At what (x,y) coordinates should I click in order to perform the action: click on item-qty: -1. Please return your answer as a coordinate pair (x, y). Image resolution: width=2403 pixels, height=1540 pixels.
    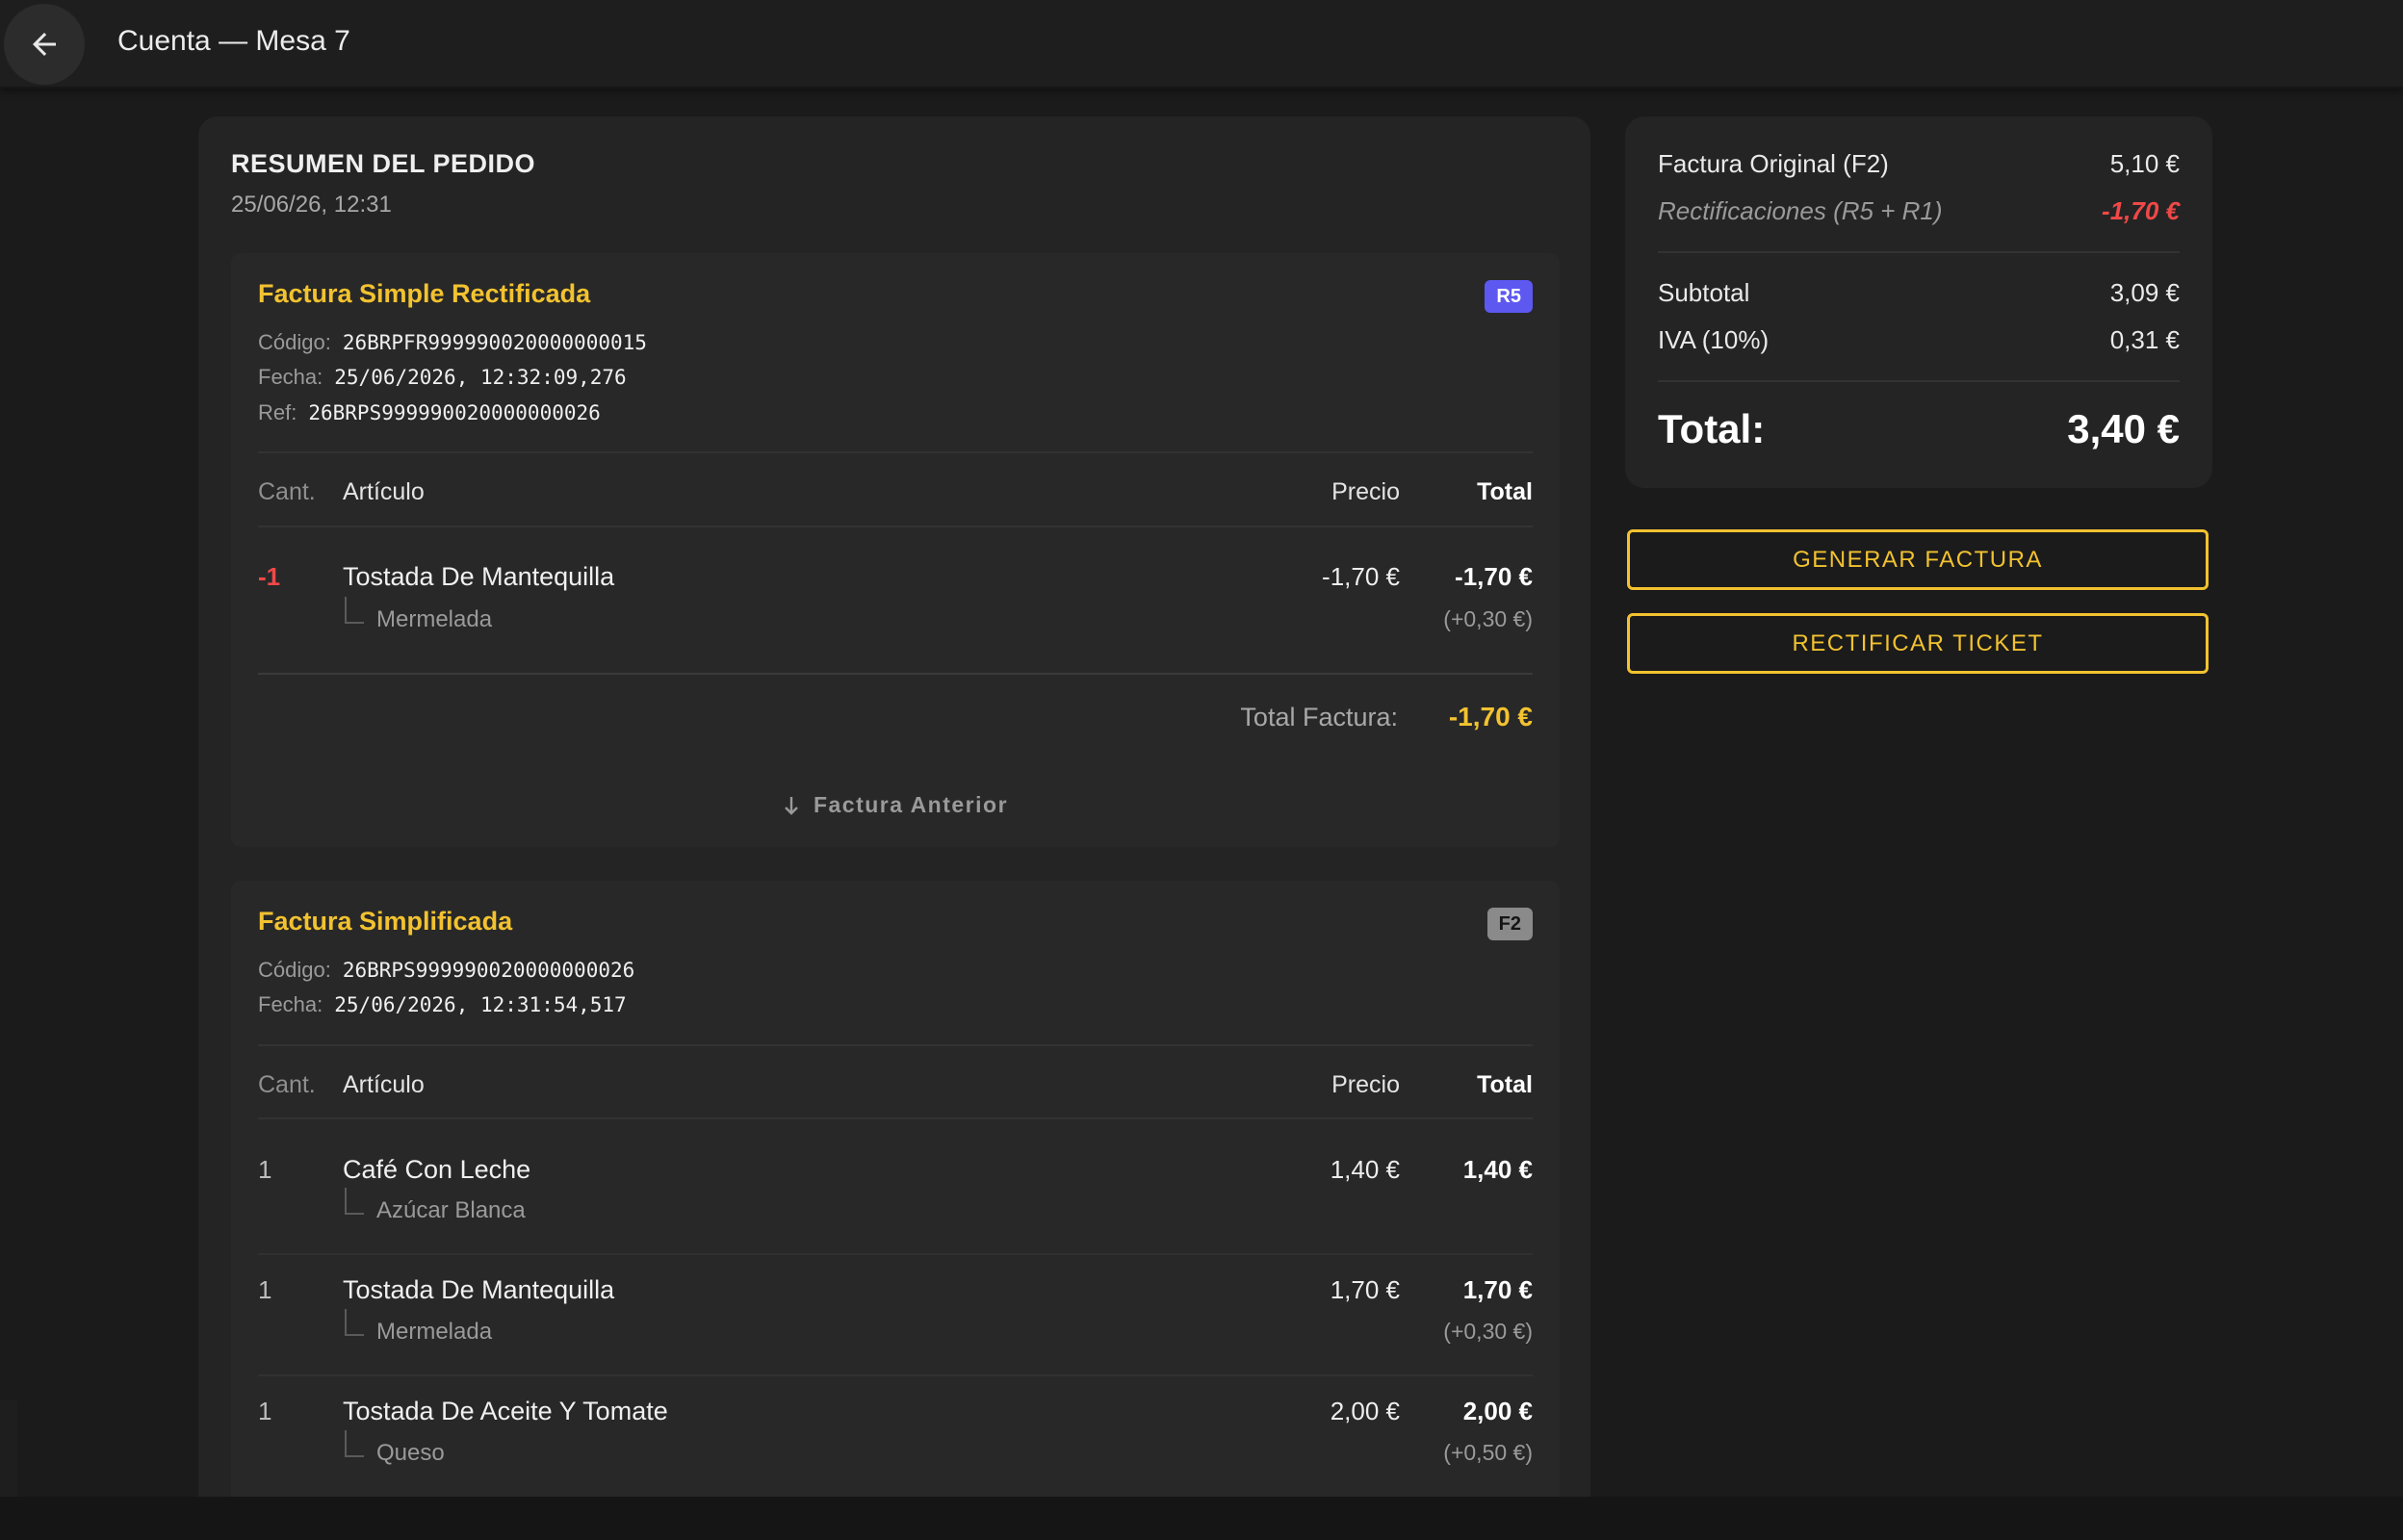
    Looking at the image, I should click on (269, 576).